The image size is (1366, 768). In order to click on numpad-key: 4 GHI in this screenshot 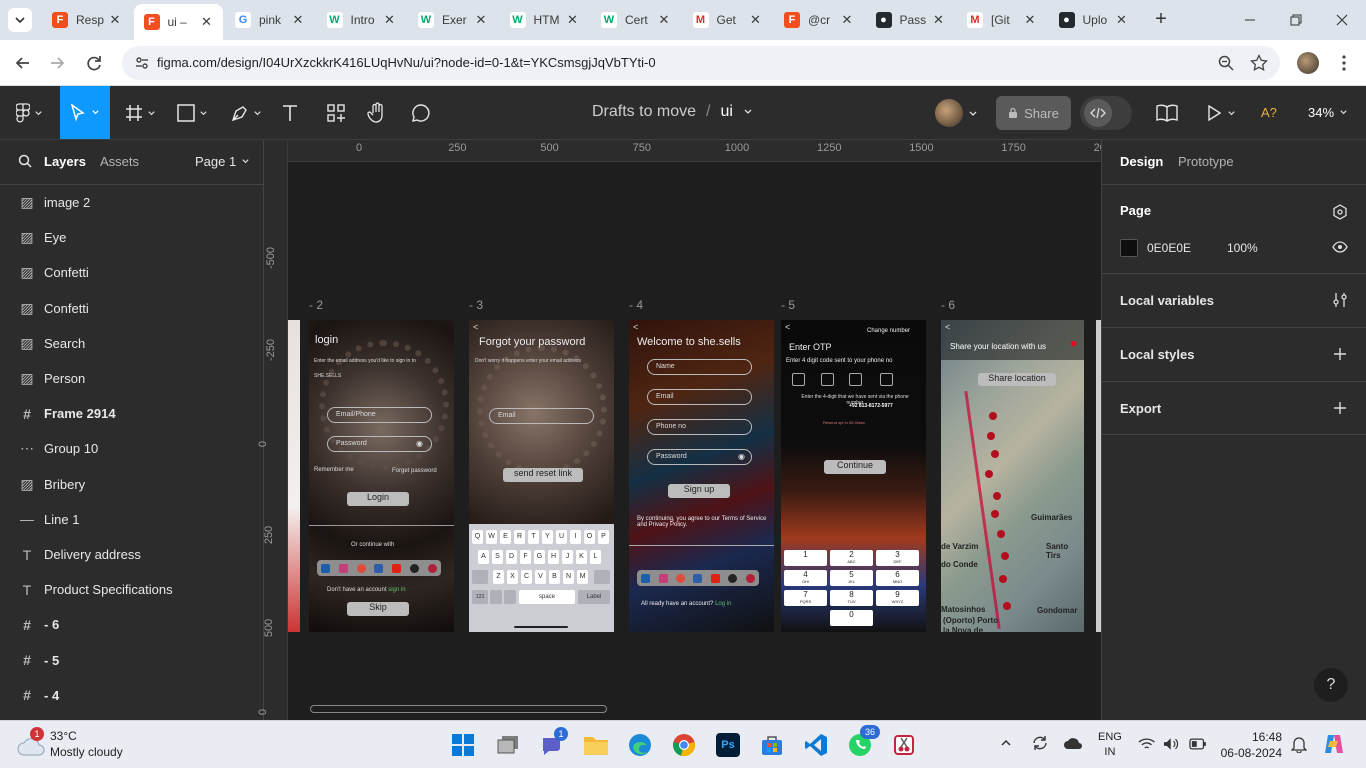, I will do `click(805, 578)`.